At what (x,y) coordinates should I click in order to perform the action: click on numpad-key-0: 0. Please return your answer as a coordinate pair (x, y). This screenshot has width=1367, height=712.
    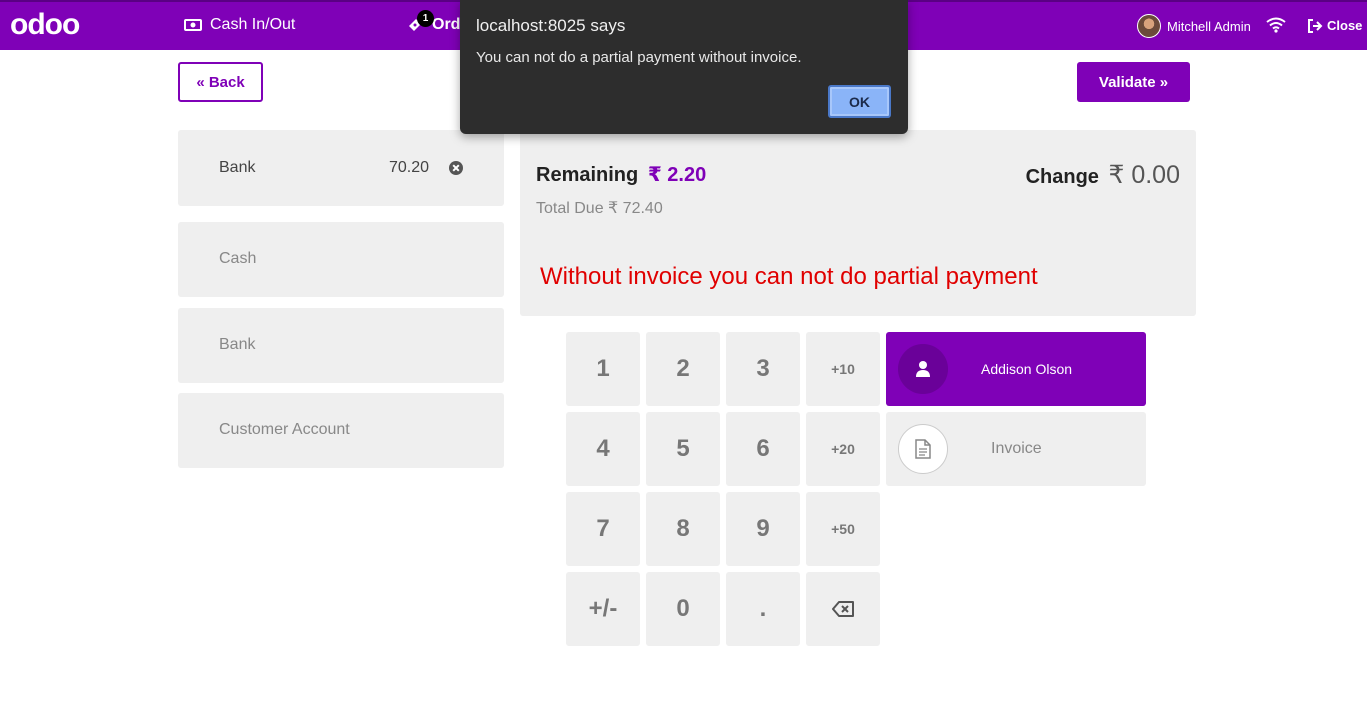
    Looking at the image, I should click on (683, 609).